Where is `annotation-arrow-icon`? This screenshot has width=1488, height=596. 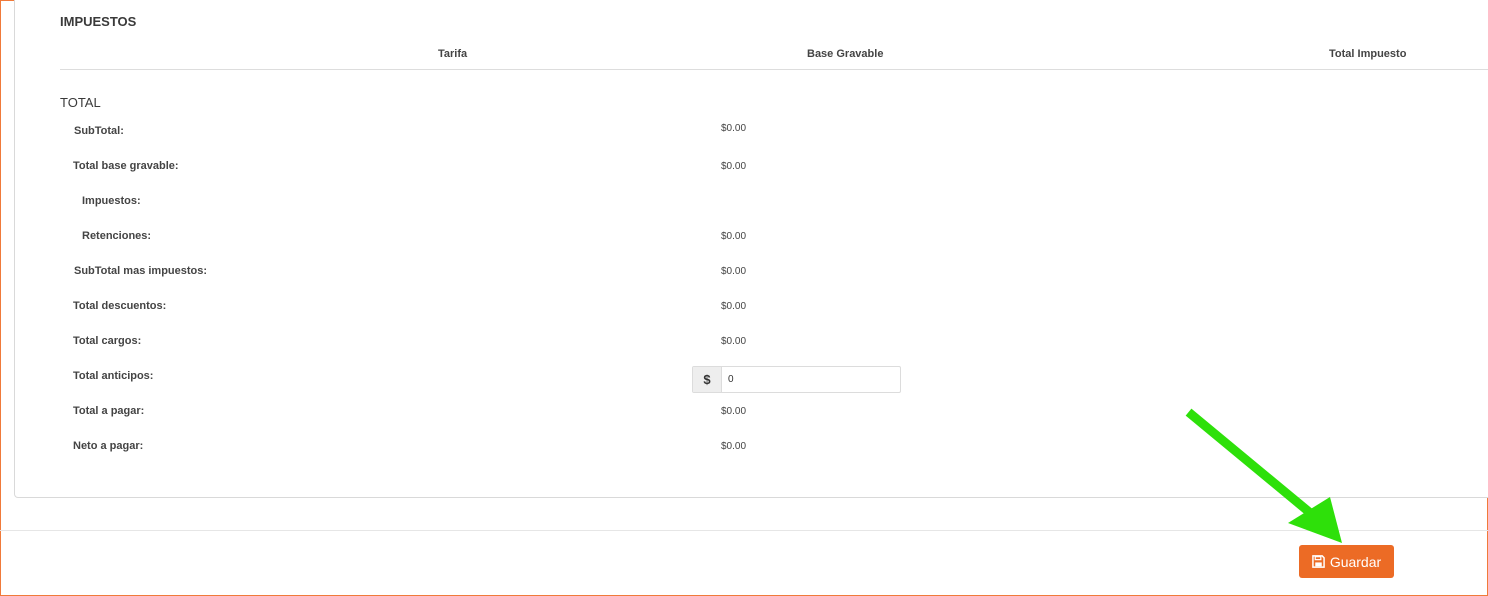 annotation-arrow-icon is located at coordinates (1263, 475).